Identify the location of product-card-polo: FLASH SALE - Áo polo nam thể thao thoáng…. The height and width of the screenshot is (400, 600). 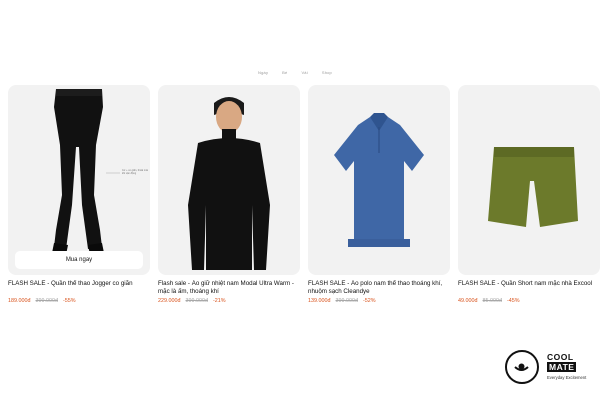
(379, 194).